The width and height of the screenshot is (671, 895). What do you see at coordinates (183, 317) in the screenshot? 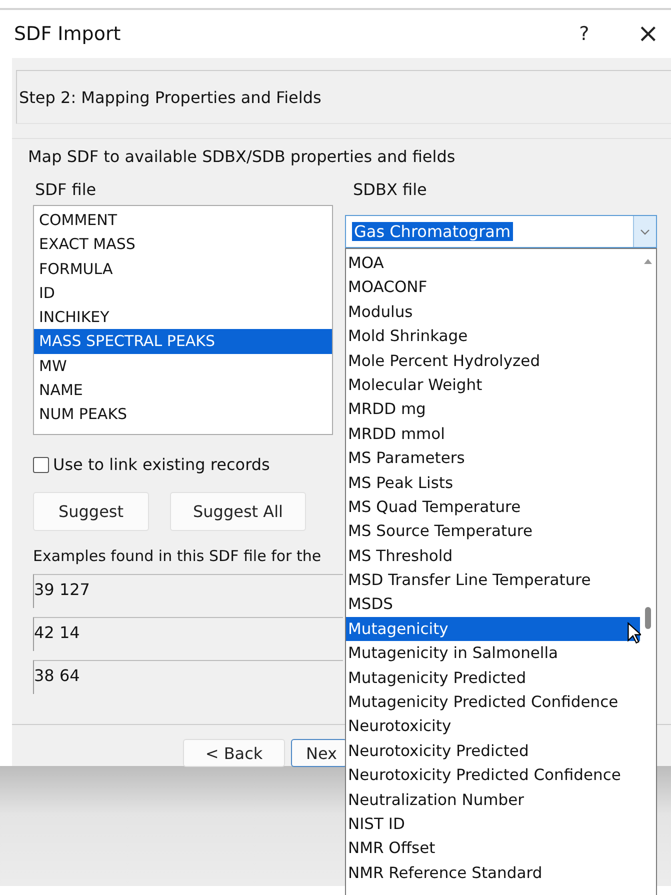
I see `list-item: INCHIKEY` at bounding box center [183, 317].